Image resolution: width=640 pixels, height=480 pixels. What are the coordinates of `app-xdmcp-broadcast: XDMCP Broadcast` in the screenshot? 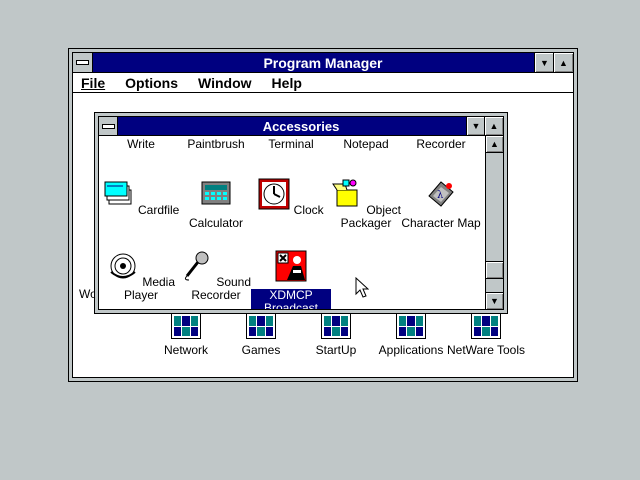 It's located at (291, 279).